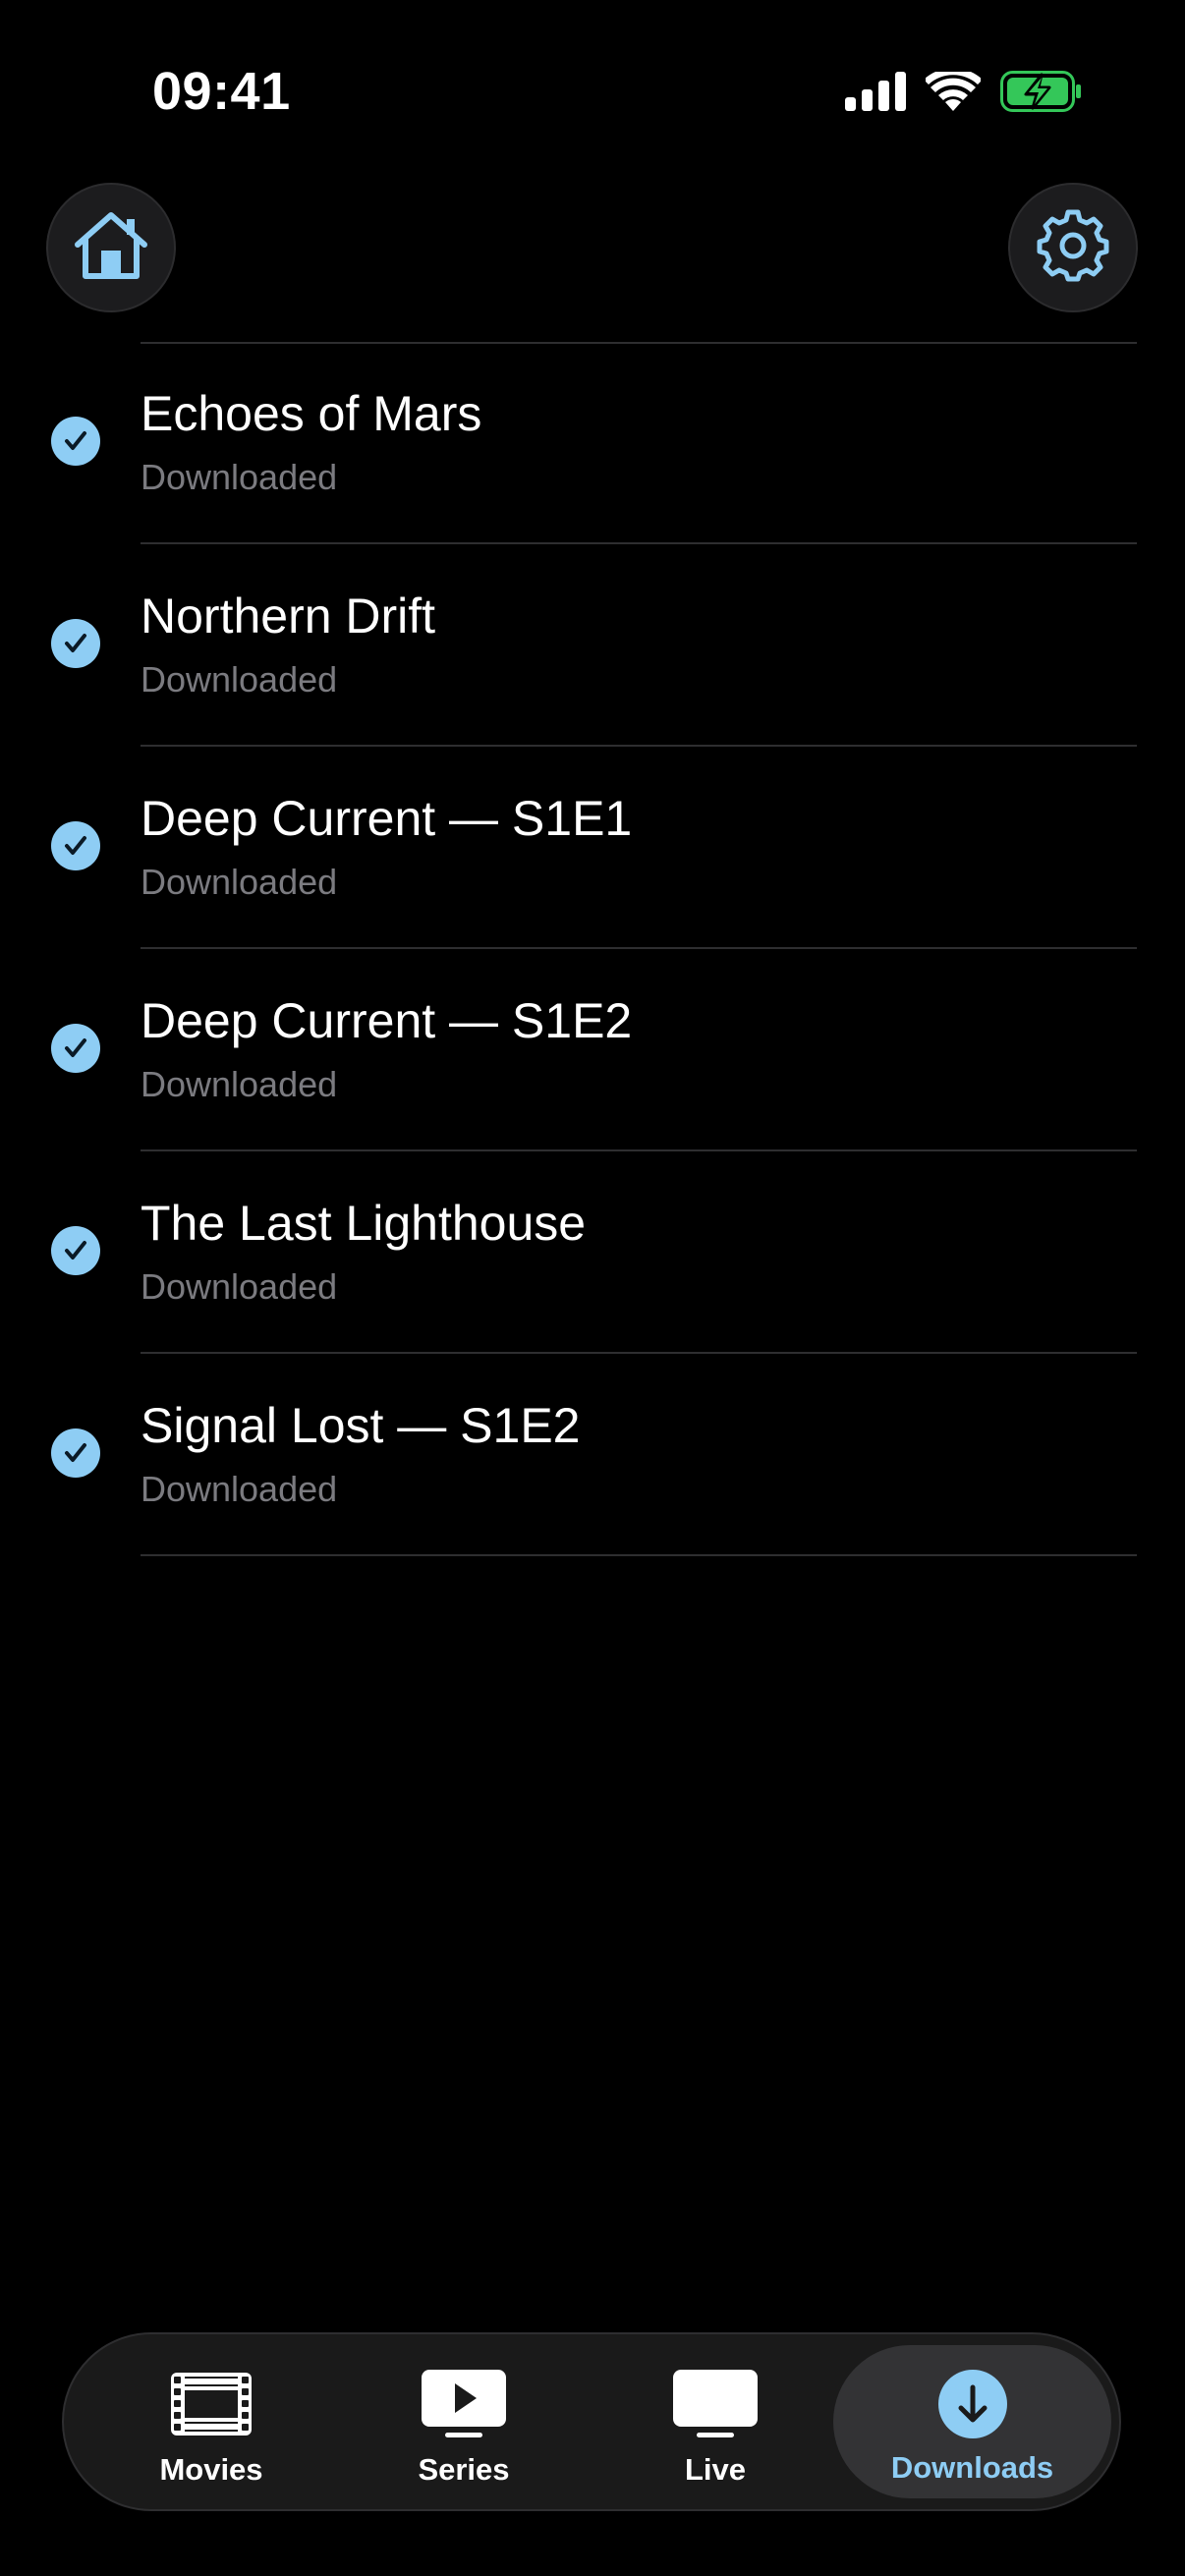 The height and width of the screenshot is (2576, 1185). I want to click on status-bar: 09:41, so click(592, 93).